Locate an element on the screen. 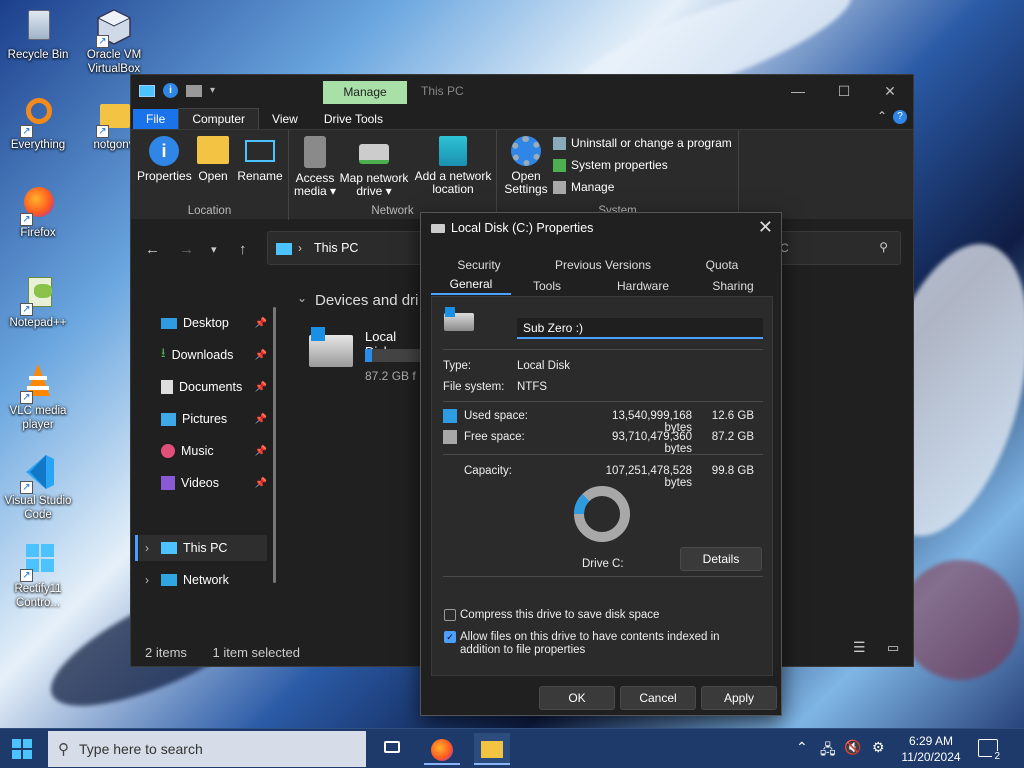  ok-button: OK is located at coordinates (577, 698).